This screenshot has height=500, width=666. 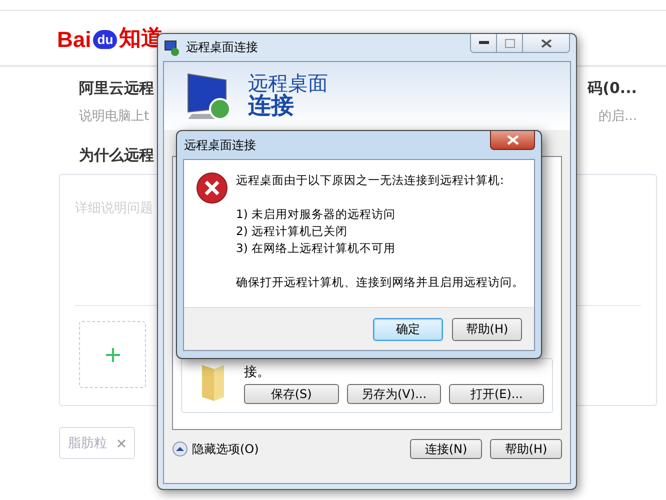 What do you see at coordinates (212, 188) in the screenshot?
I see `error-icon` at bounding box center [212, 188].